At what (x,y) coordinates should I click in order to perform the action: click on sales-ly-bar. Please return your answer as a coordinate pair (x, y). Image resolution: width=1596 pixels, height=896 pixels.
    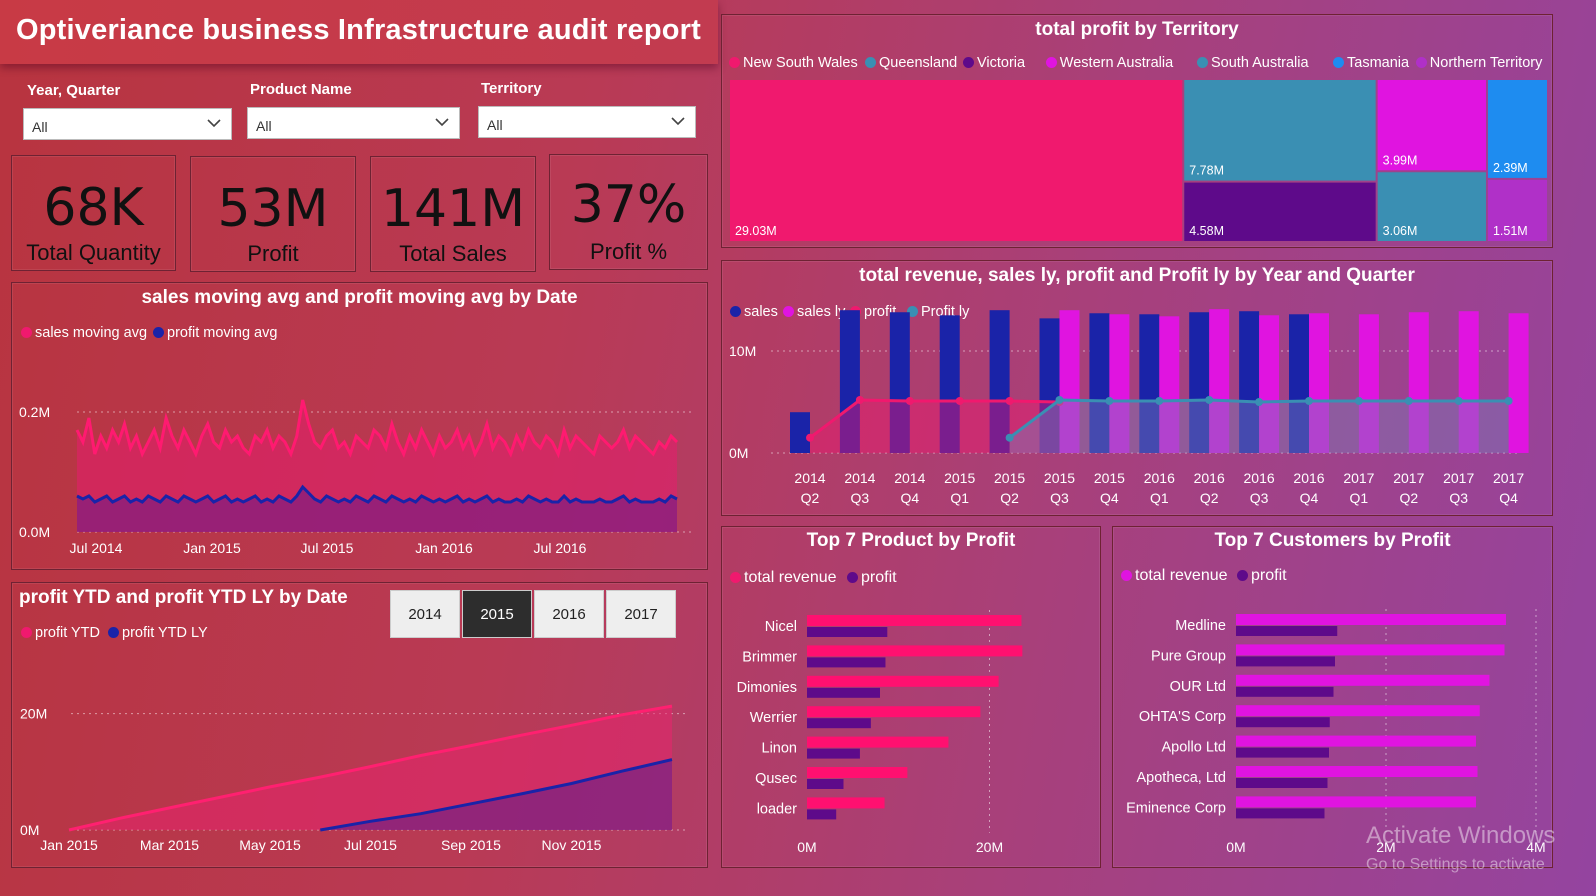
    Looking at the image, I should click on (1518, 383).